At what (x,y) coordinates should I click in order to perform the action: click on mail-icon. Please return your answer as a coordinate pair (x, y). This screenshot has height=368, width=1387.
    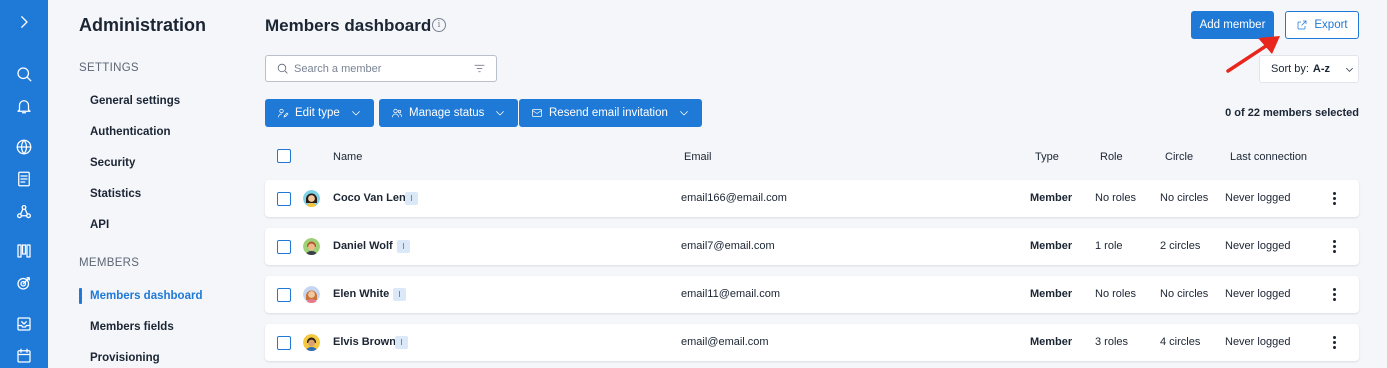
    Looking at the image, I should click on (537, 113).